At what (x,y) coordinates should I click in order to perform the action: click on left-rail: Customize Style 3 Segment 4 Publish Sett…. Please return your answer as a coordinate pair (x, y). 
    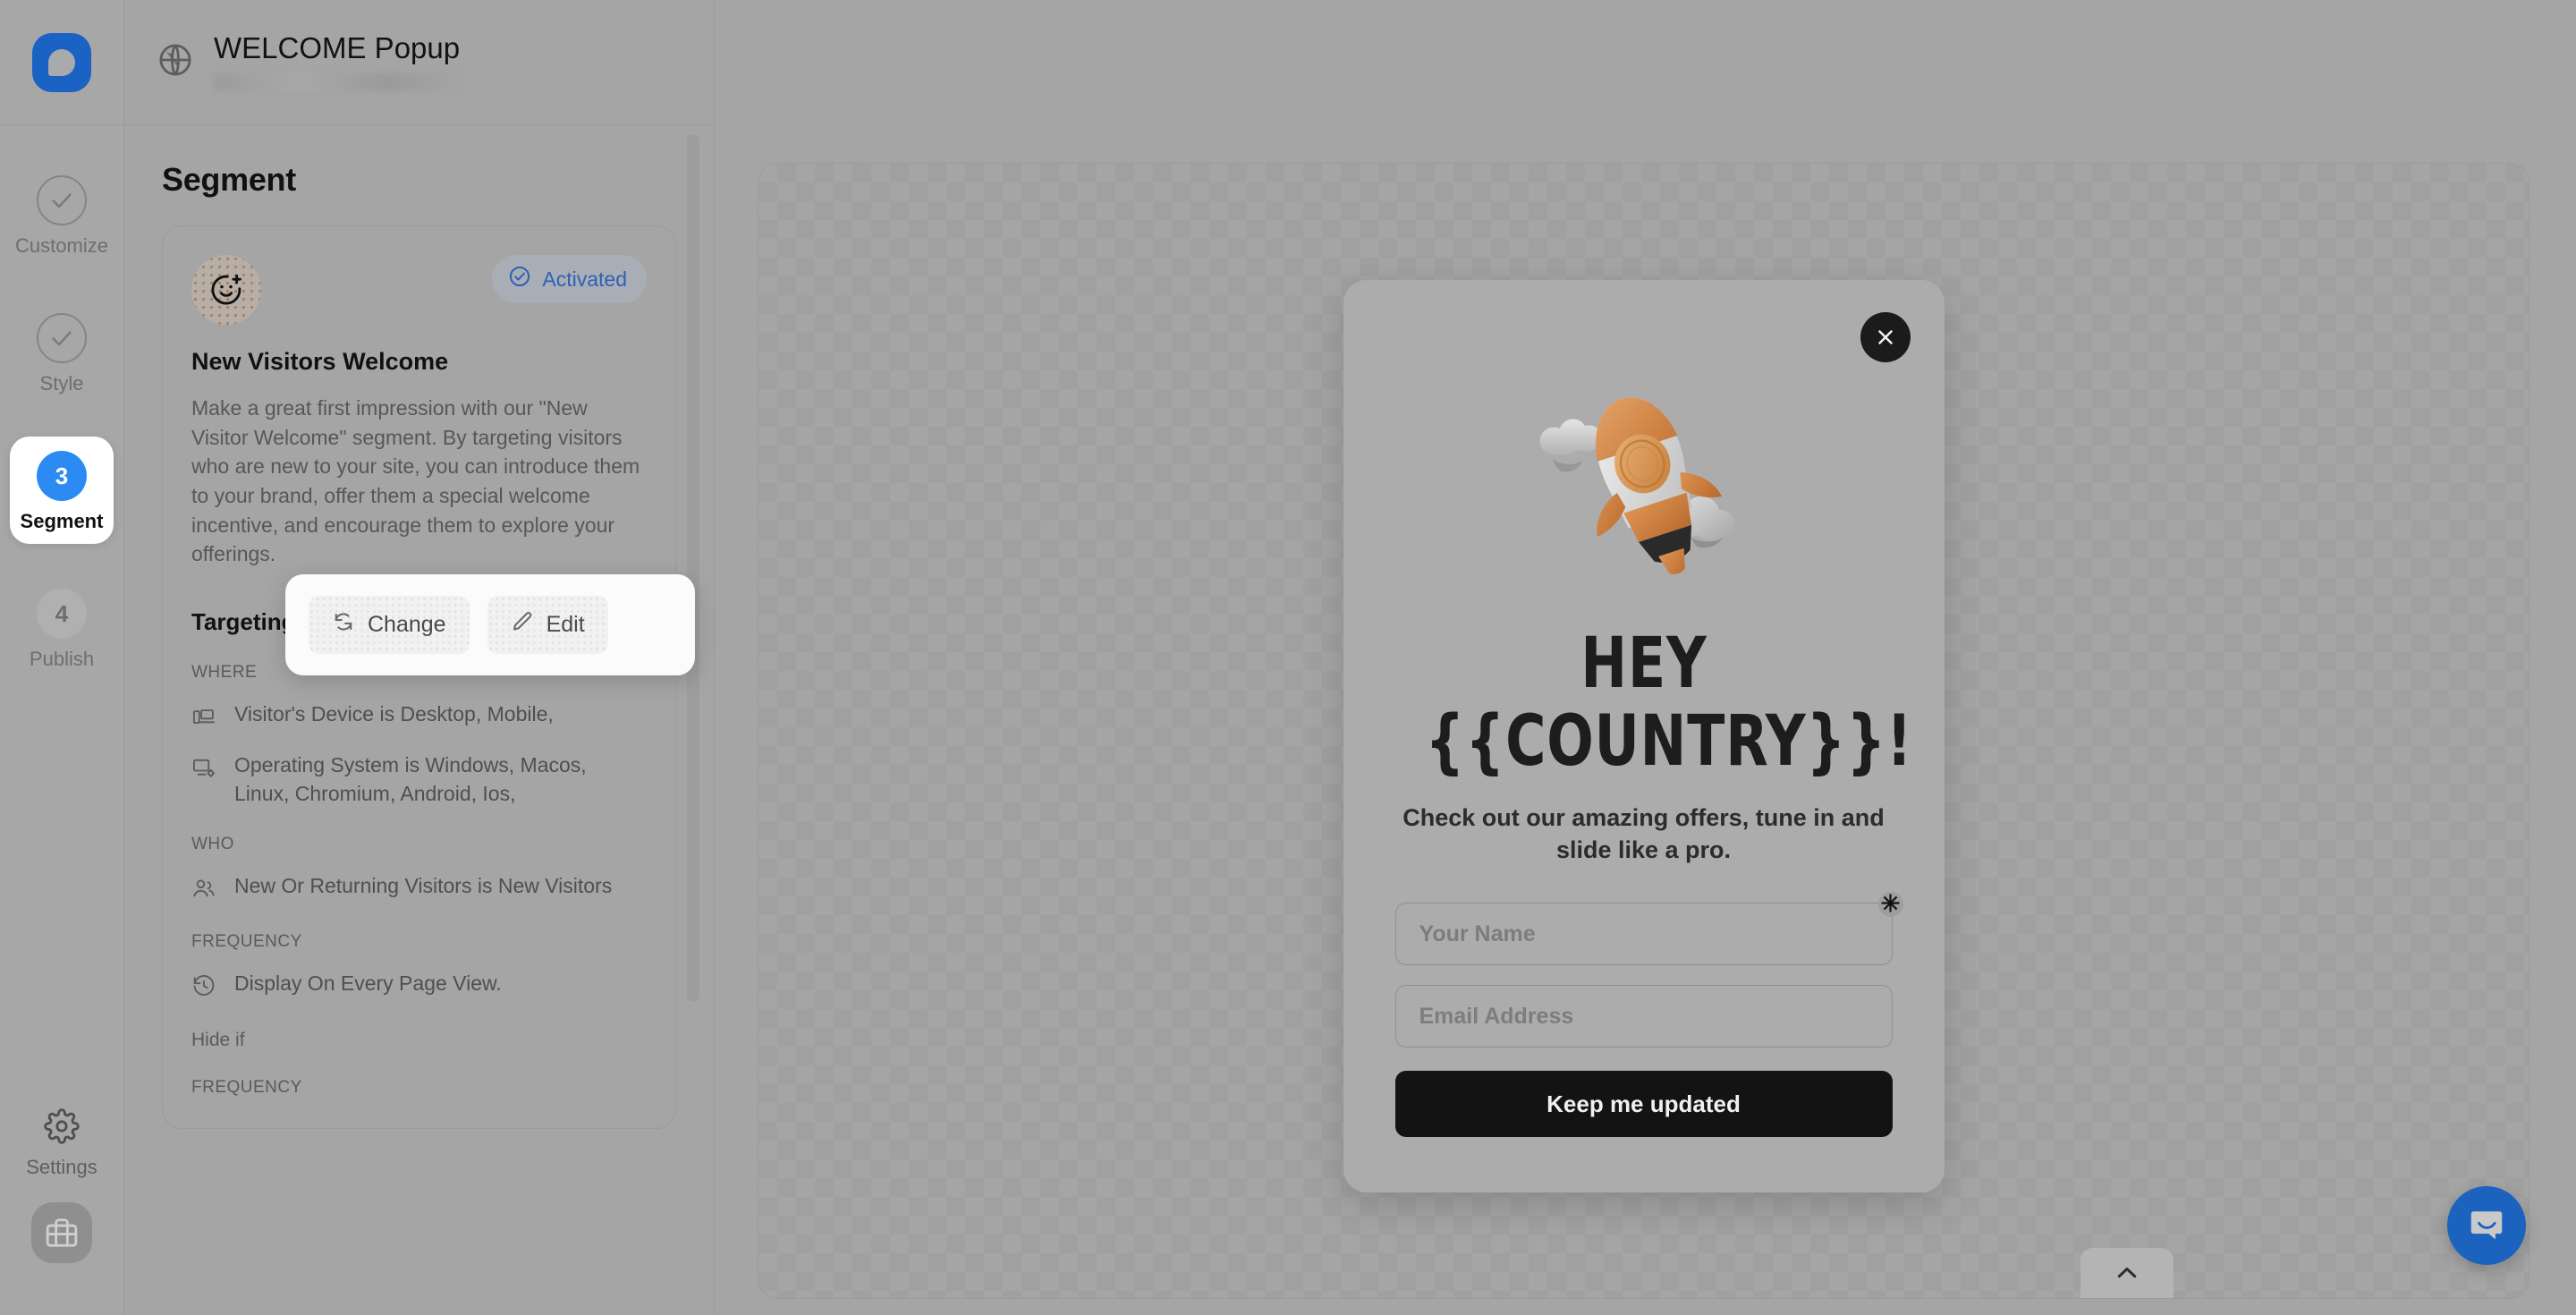
    Looking at the image, I should click on (62, 657).